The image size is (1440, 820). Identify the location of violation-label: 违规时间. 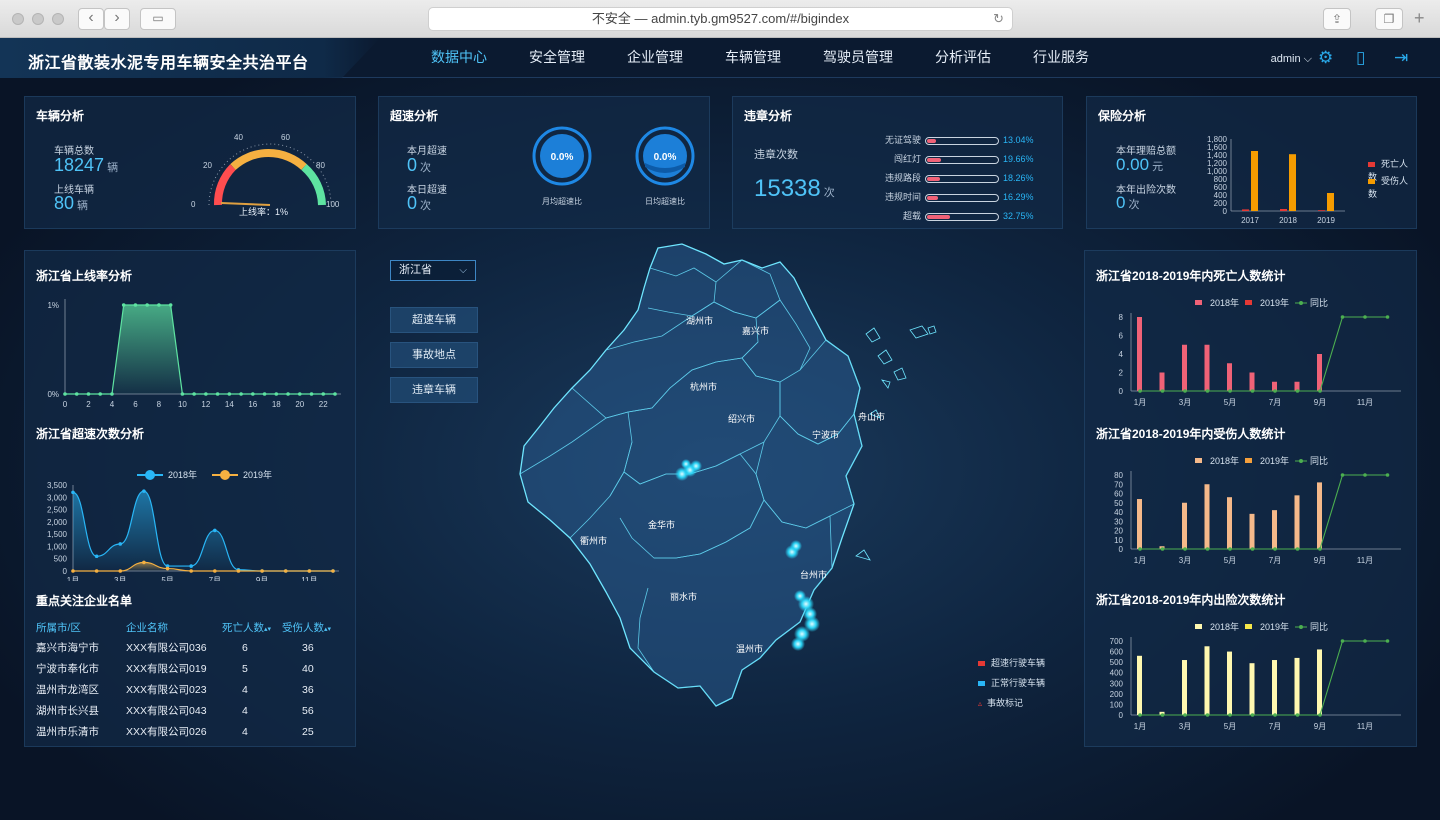
(902, 197).